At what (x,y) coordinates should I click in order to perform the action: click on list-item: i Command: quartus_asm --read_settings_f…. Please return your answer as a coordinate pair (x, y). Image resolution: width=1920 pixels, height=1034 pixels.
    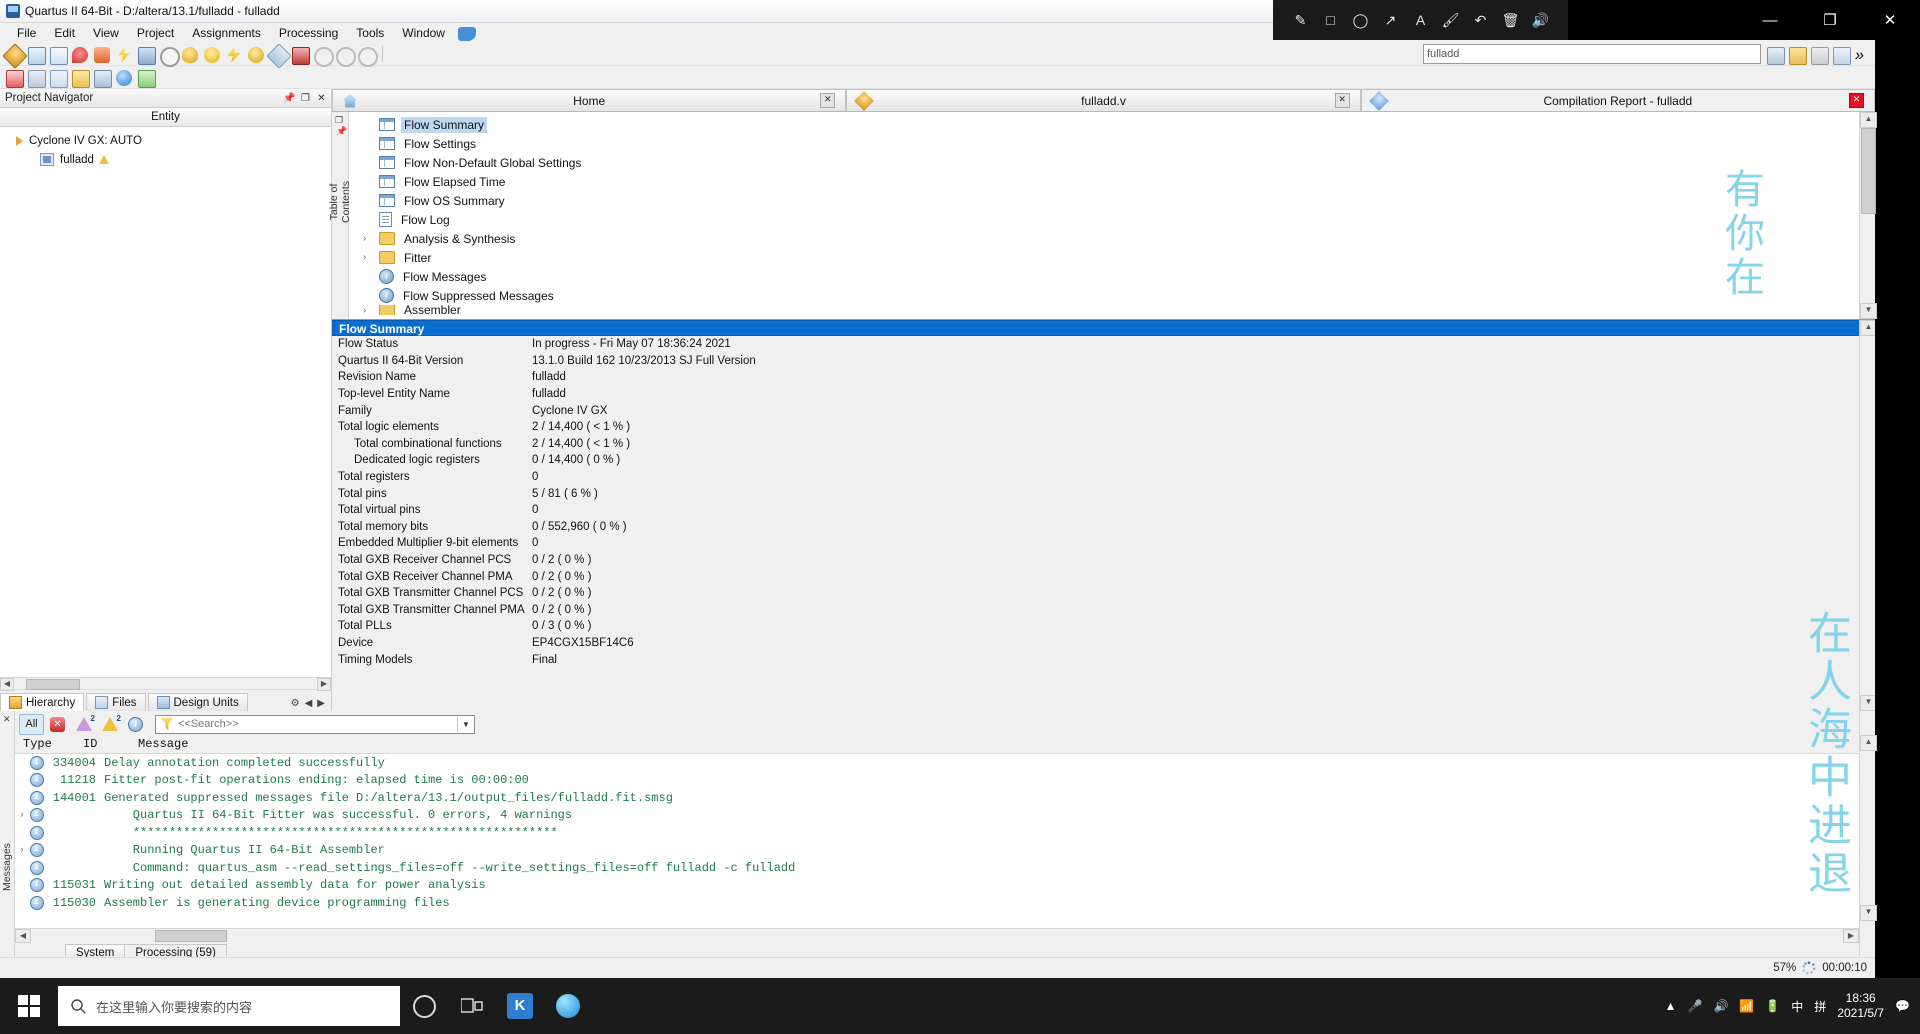
    Looking at the image, I should click on (937, 868).